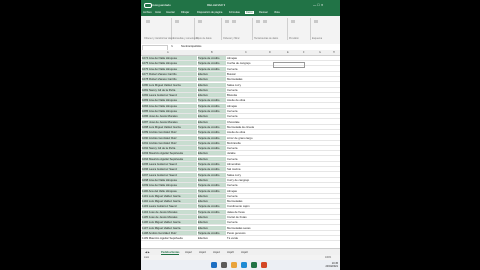 The height and width of the screenshot is (270, 480). Describe the element at coordinates (169, 105) in the screenshot. I see `table-cell: 1084 Ana del Valle Hinojosa` at that location.